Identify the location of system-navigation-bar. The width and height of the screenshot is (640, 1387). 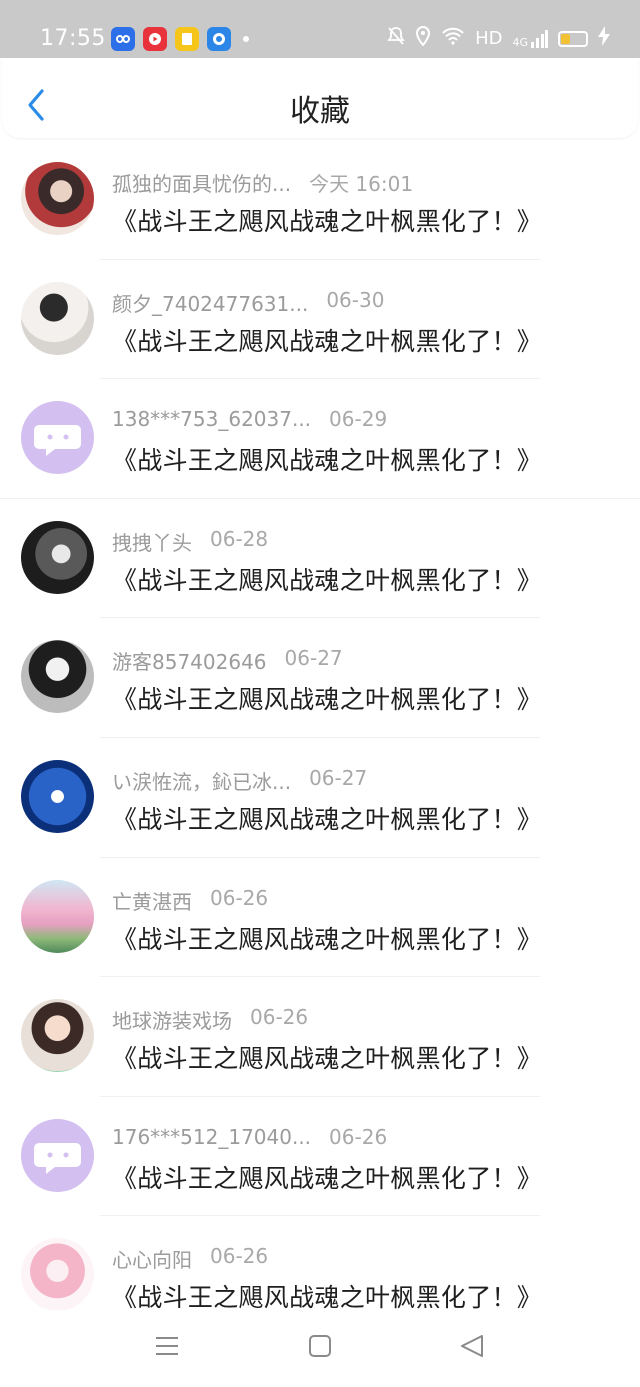
(320, 1348).